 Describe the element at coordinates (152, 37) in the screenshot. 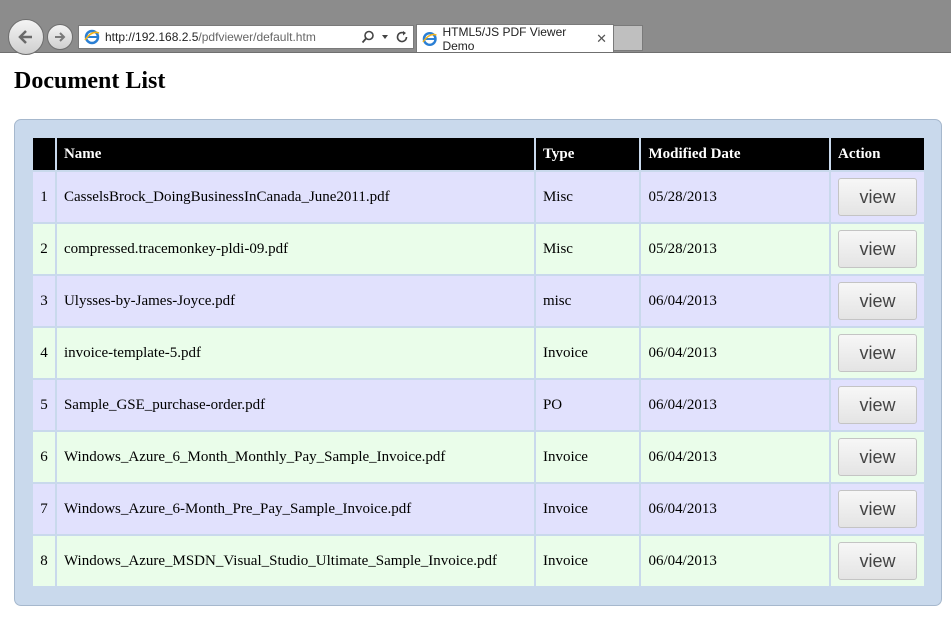

I see `url-host: http://192.168.2.5` at that location.